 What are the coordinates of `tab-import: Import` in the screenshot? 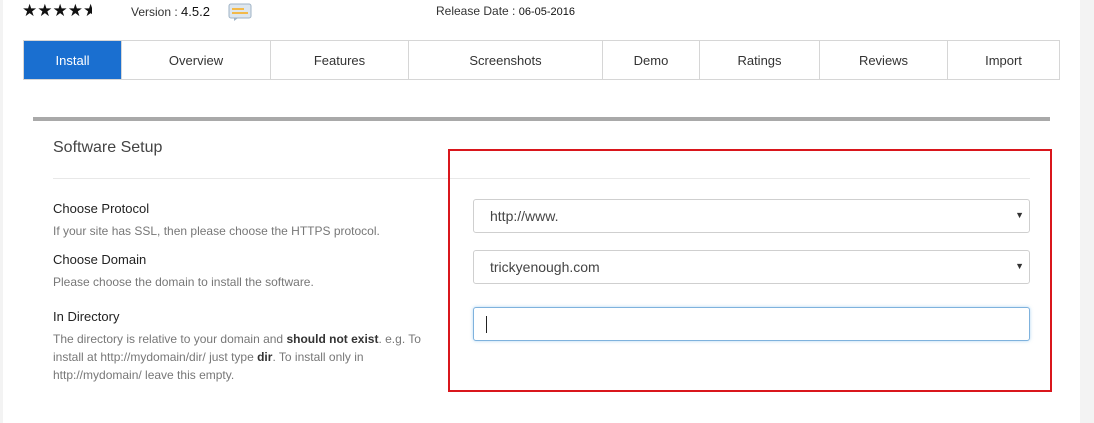 It's located at (1003, 60).